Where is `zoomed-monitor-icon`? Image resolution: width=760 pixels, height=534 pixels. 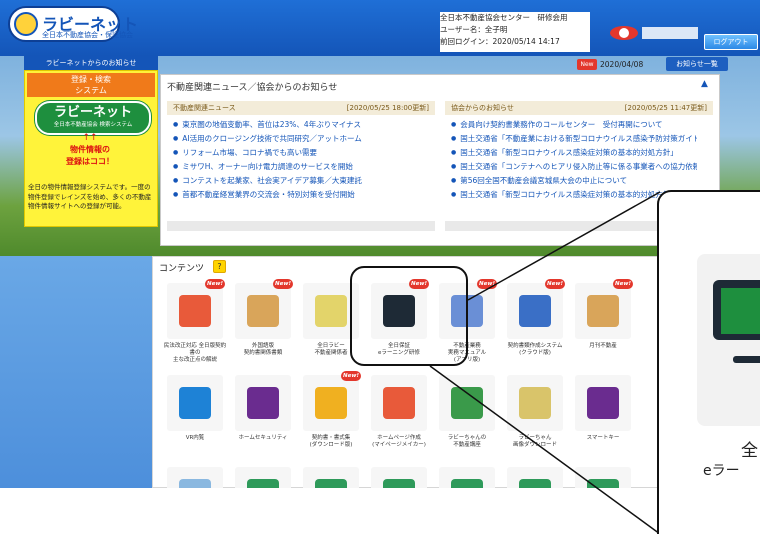 zoomed-monitor-icon is located at coordinates (736, 310).